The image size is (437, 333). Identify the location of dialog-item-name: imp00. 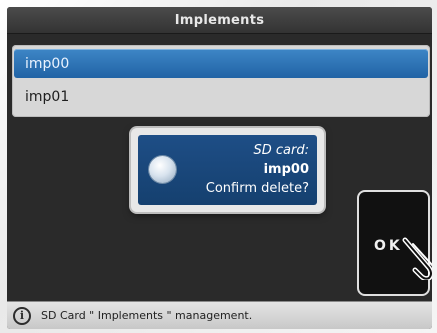
(286, 169).